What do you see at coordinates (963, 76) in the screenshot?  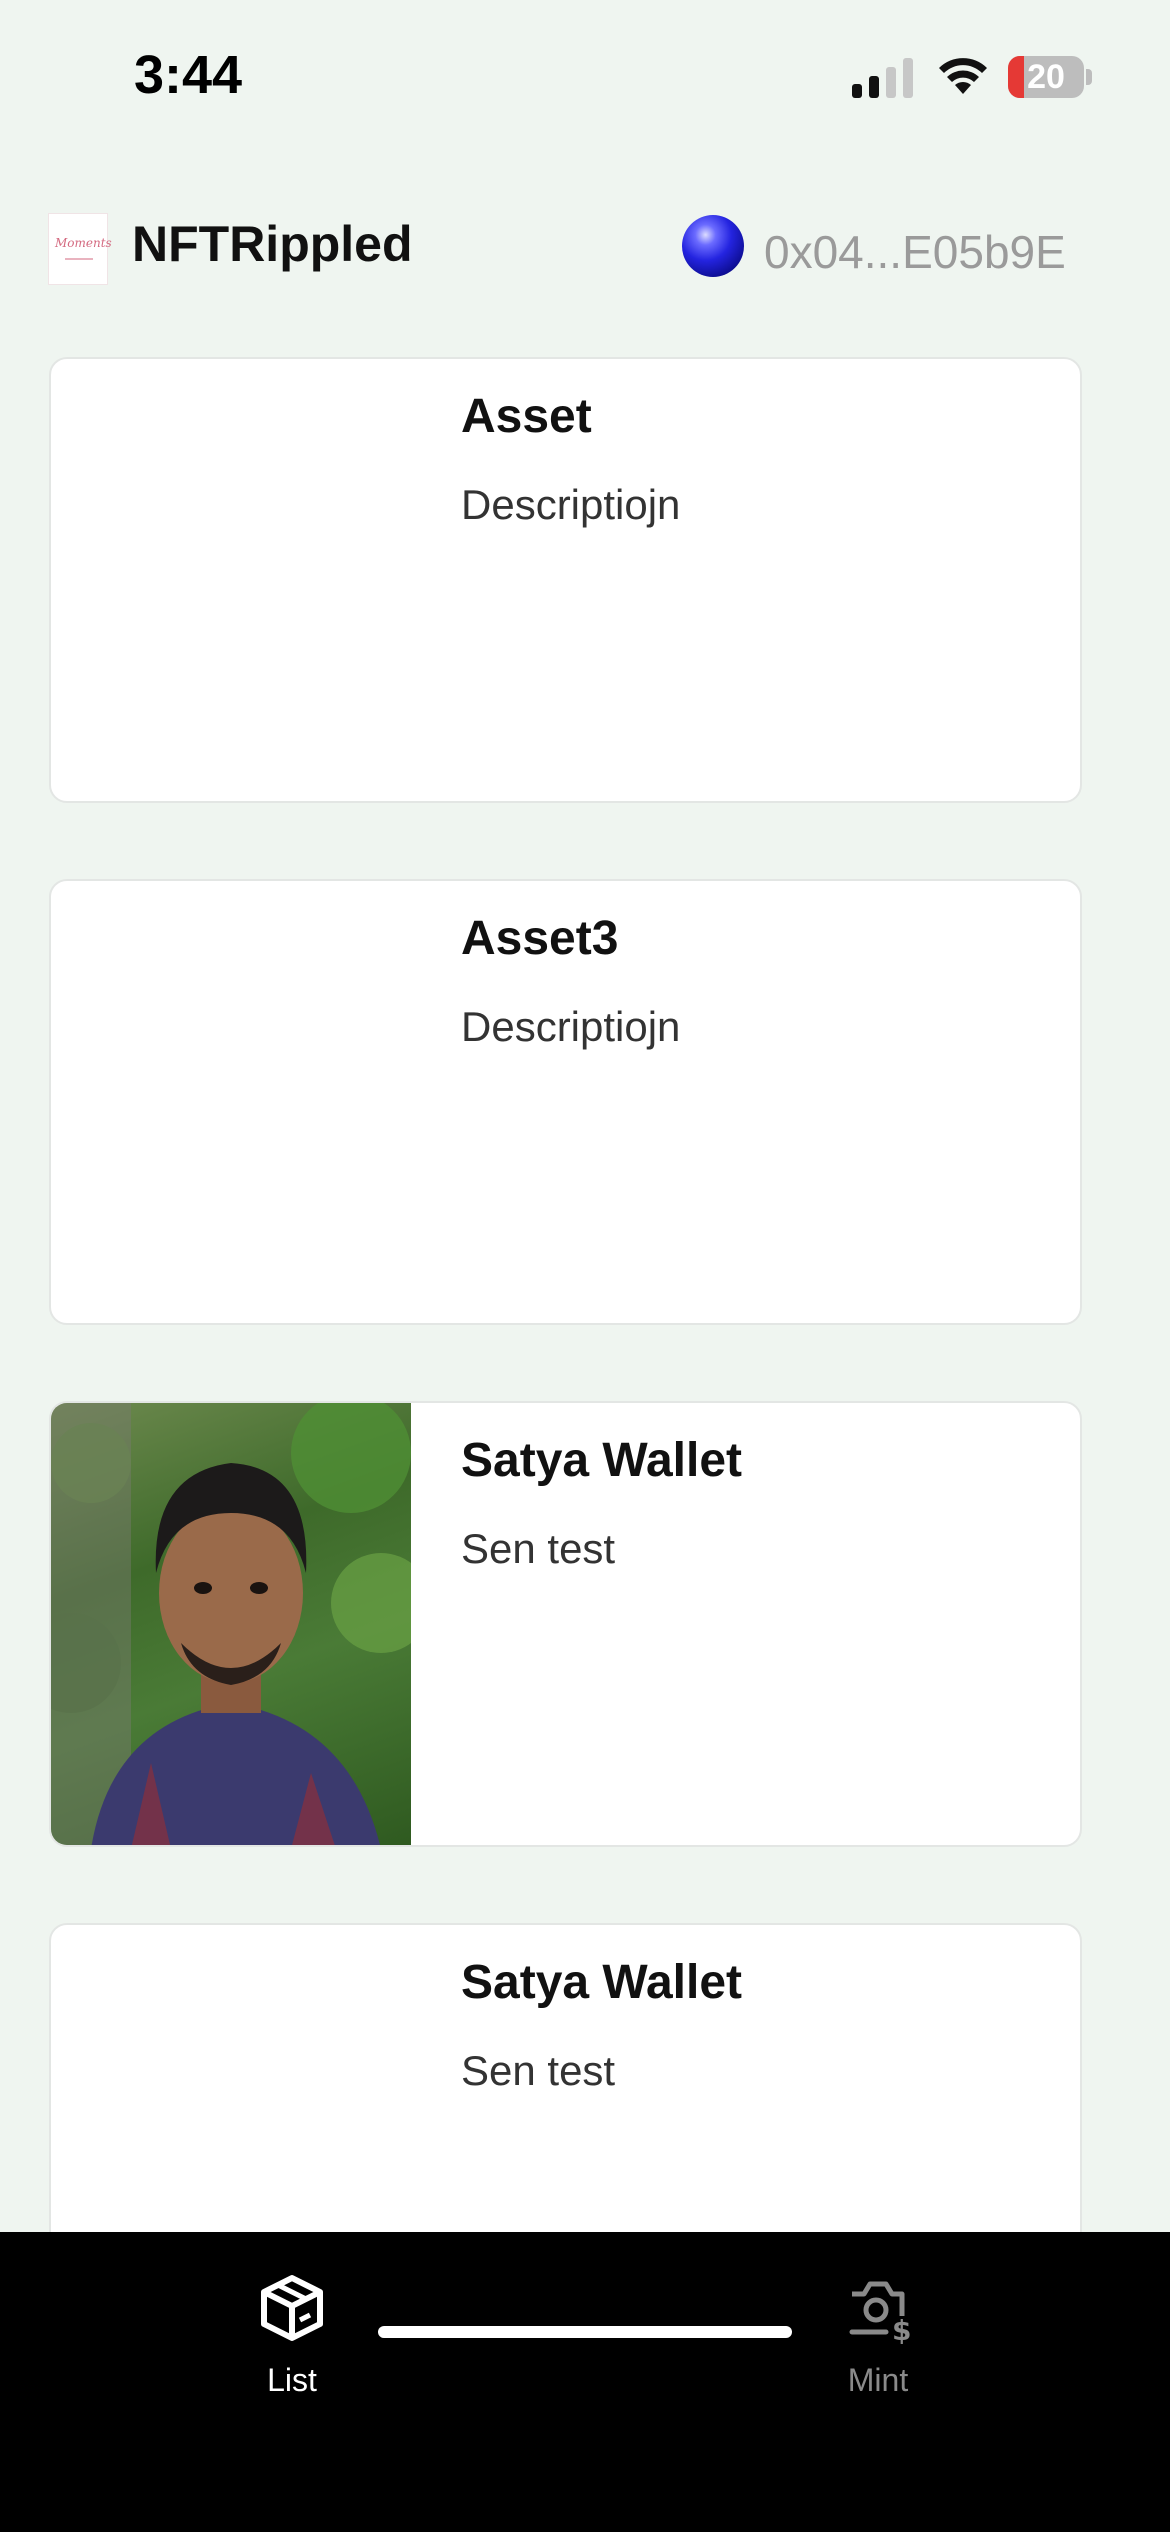 I see `wifi-icon` at bounding box center [963, 76].